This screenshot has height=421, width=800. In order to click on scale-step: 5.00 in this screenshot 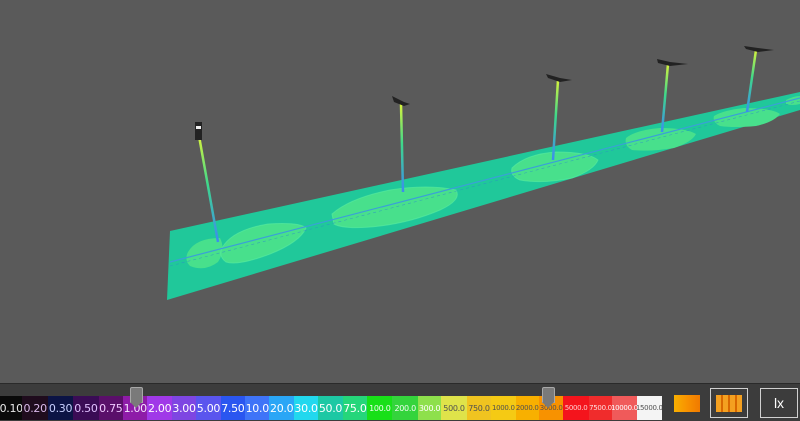, I will do `click(208, 408)`.